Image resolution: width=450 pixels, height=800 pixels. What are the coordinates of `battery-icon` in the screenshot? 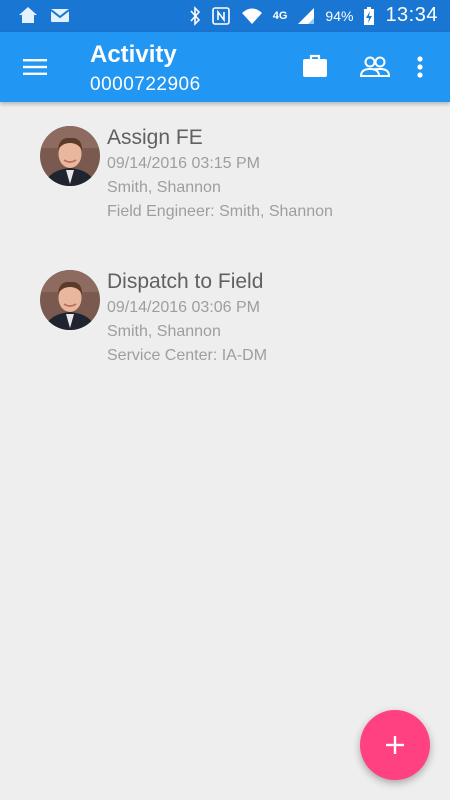 It's located at (369, 15).